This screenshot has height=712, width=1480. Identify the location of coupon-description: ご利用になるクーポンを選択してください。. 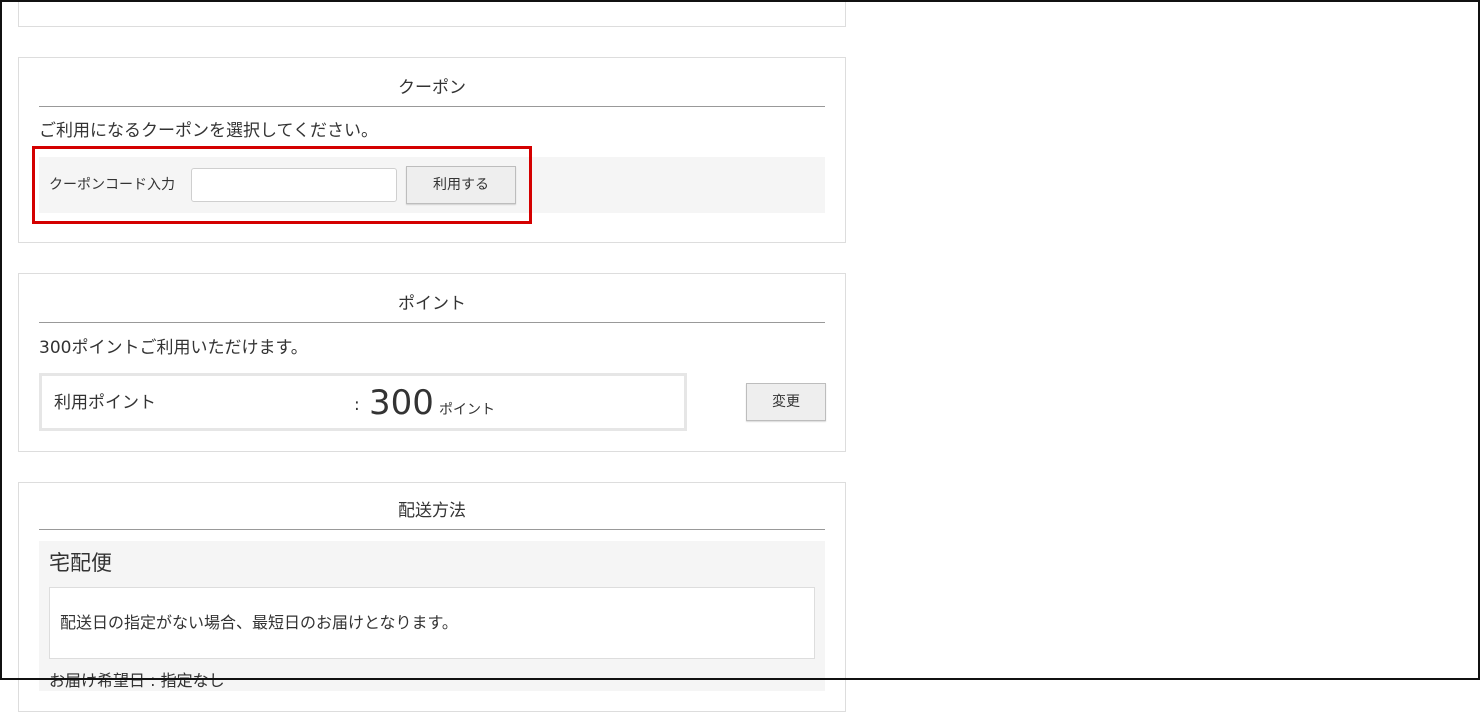
(208, 131).